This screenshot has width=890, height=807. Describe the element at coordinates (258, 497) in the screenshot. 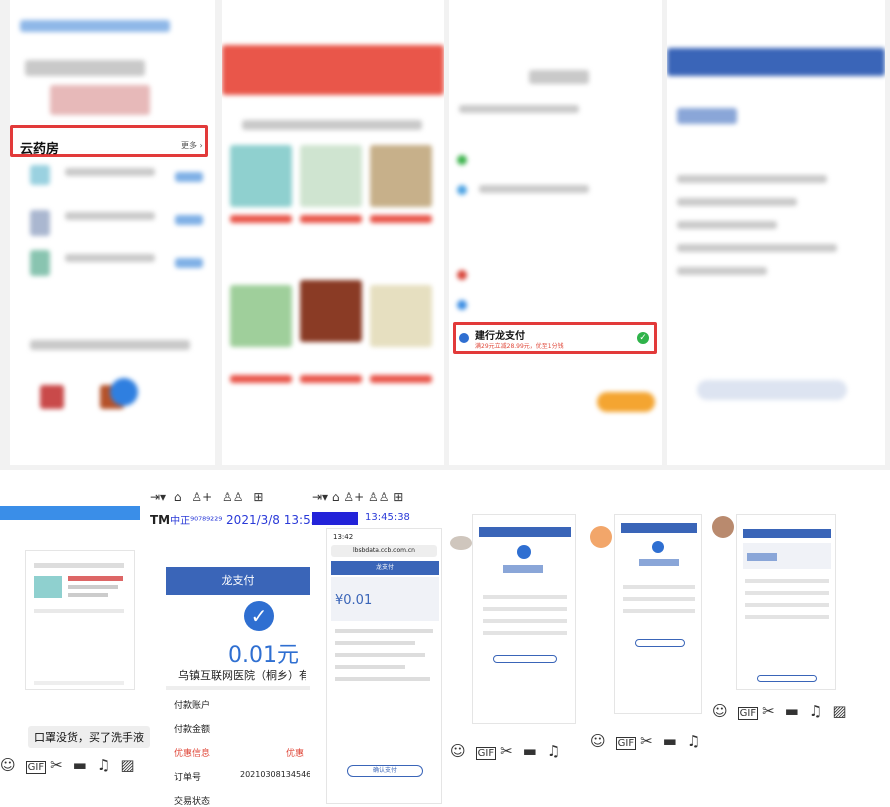

I see `add-icon: ⊞` at that location.